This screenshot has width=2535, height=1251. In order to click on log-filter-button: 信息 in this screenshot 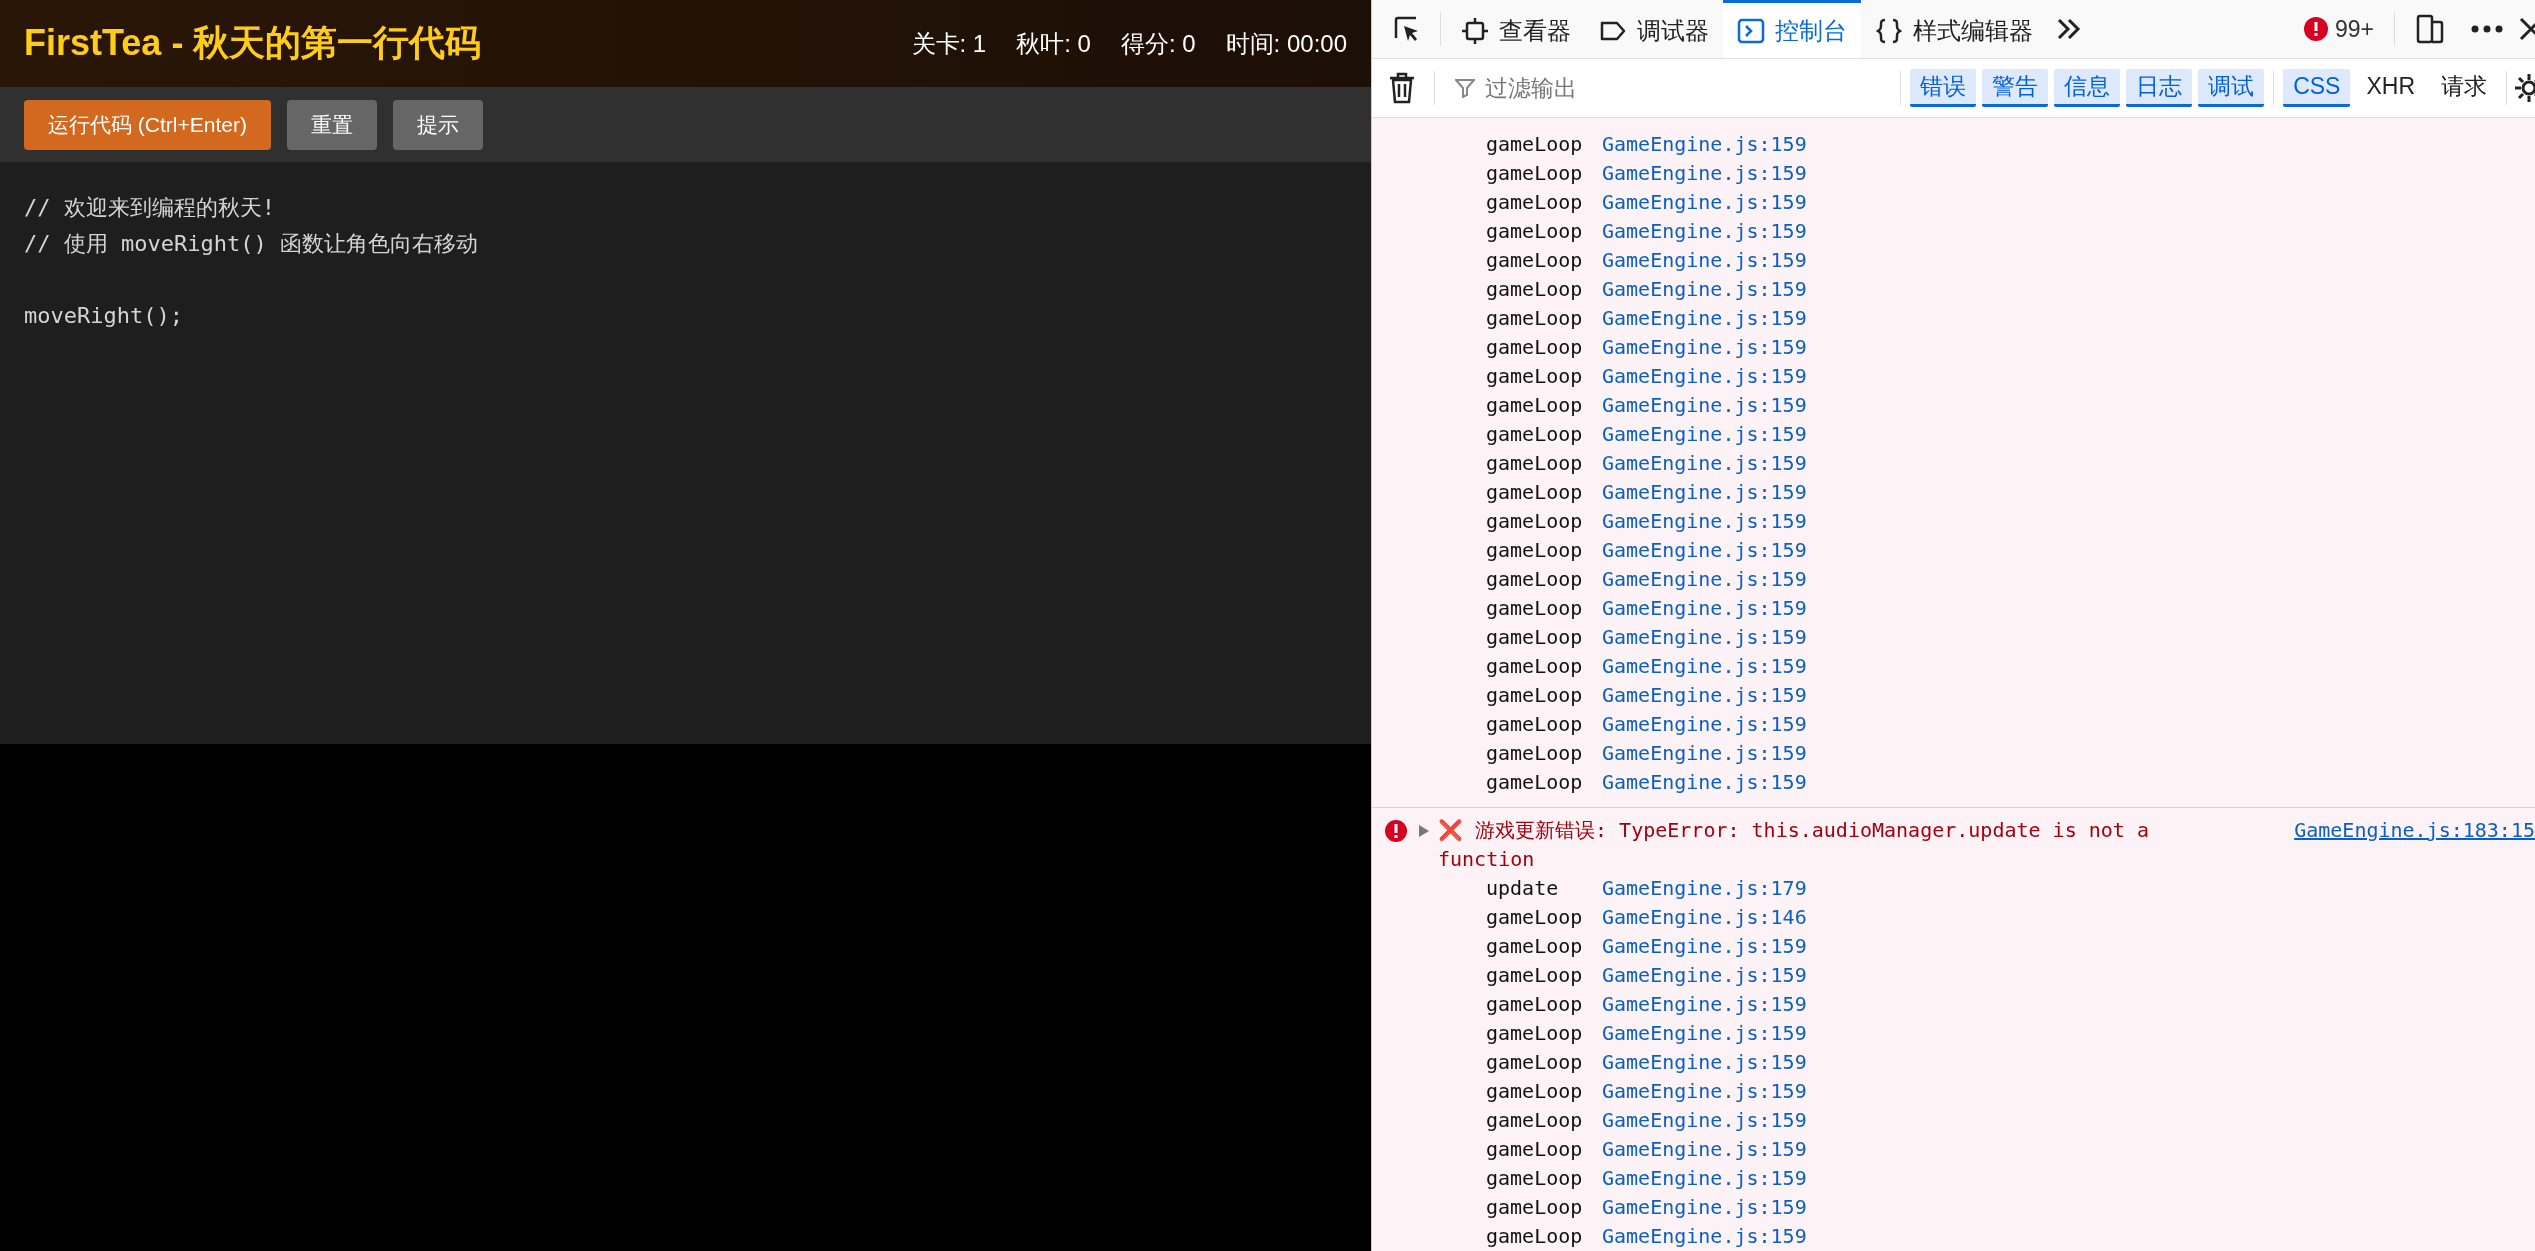, I will do `click(2087, 88)`.